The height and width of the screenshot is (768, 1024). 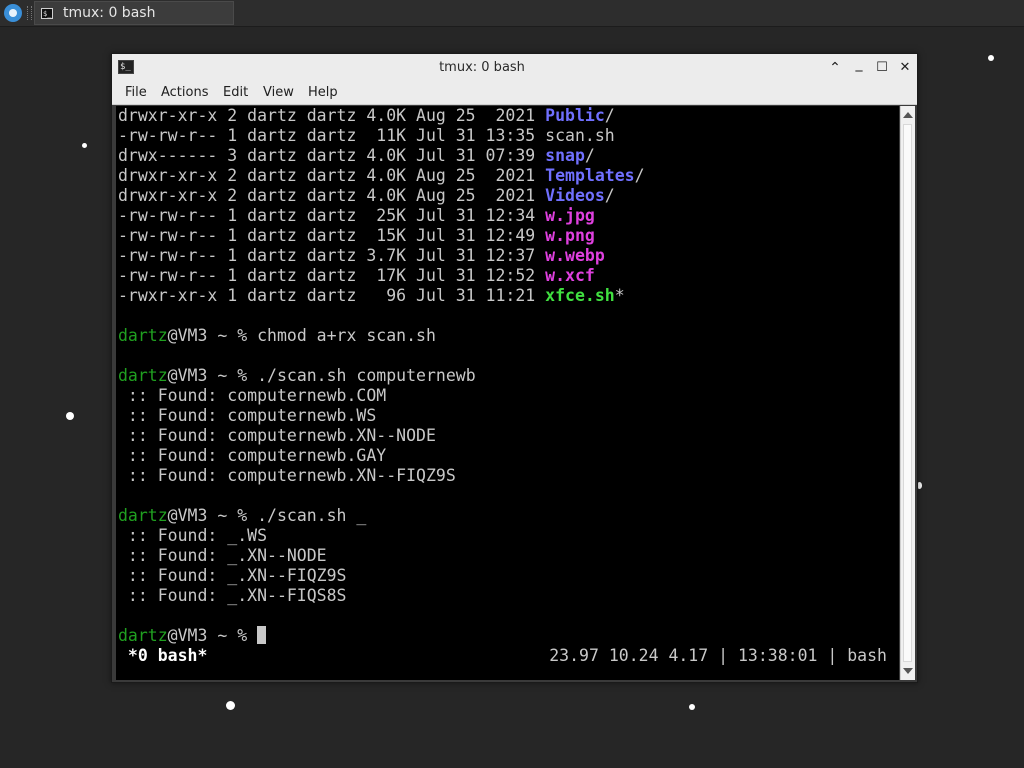 I want to click on filename: w.webp, so click(x=575, y=255).